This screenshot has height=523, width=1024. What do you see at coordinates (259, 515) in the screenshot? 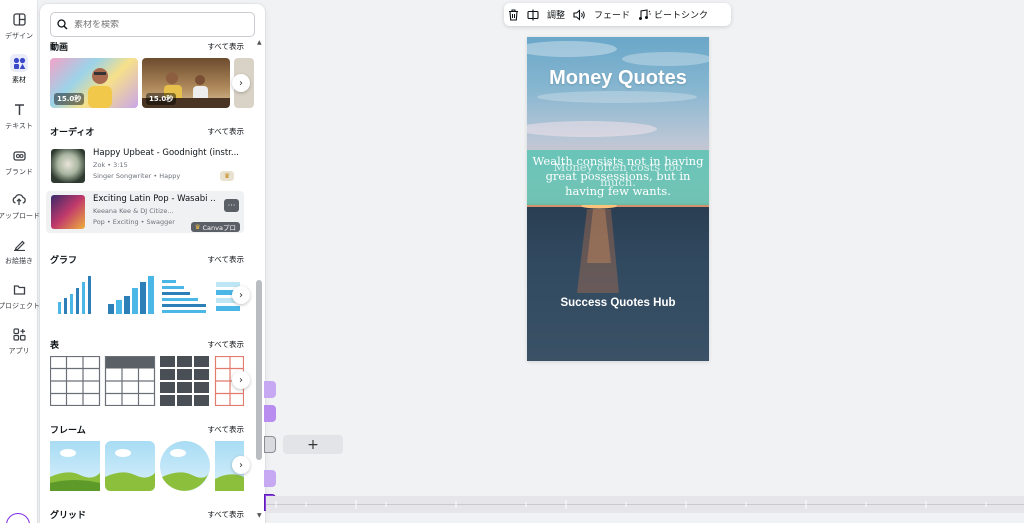
I see `scroll-down-icon: ▼` at bounding box center [259, 515].